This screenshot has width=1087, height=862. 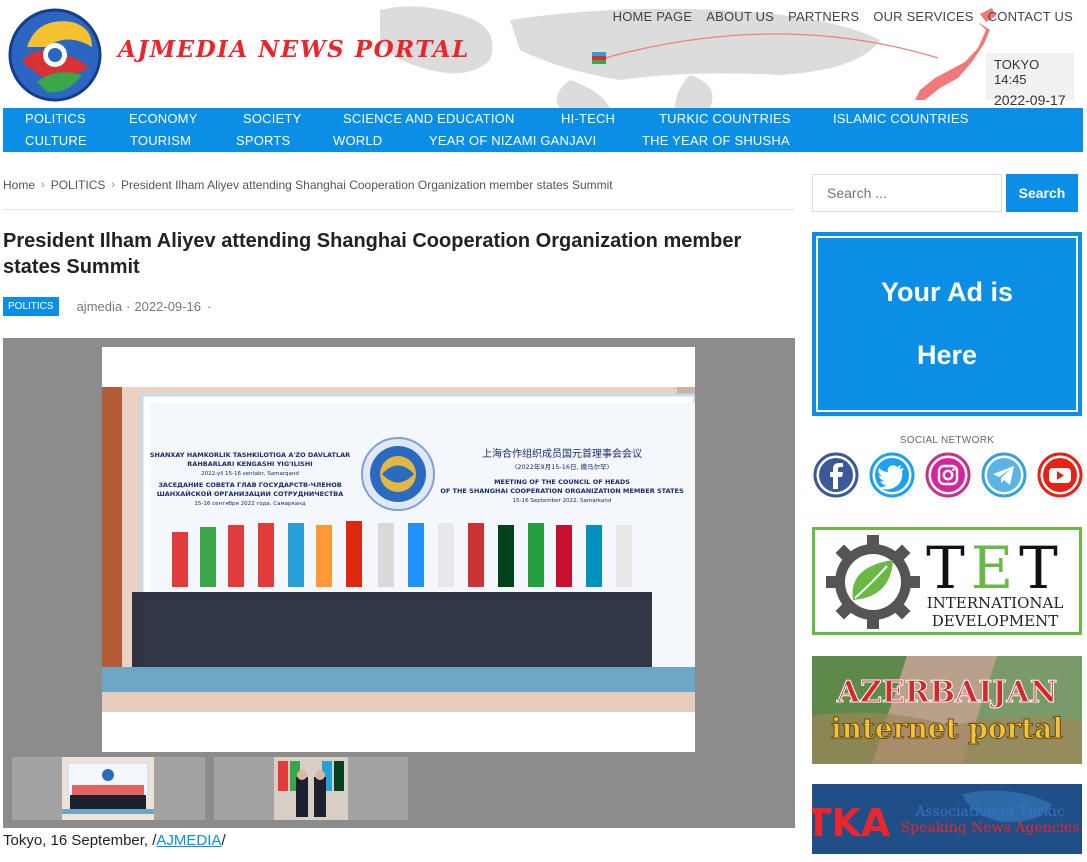 I want to click on instagram-icon, so click(x=948, y=475).